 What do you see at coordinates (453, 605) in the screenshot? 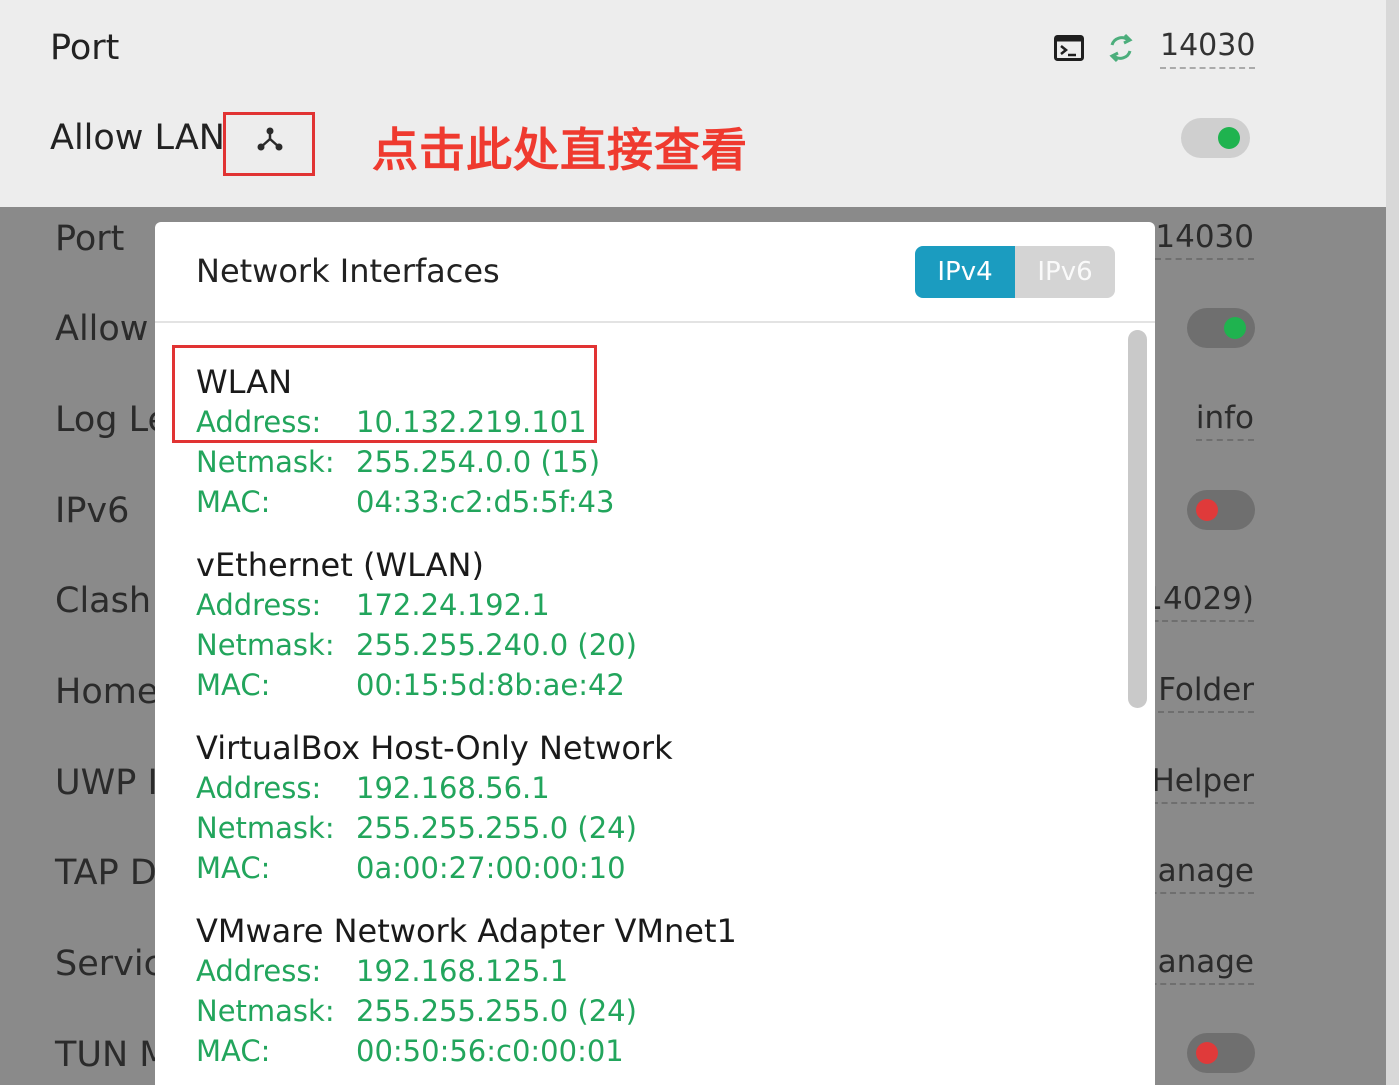
I see `address-value: 172.24.192.1` at bounding box center [453, 605].